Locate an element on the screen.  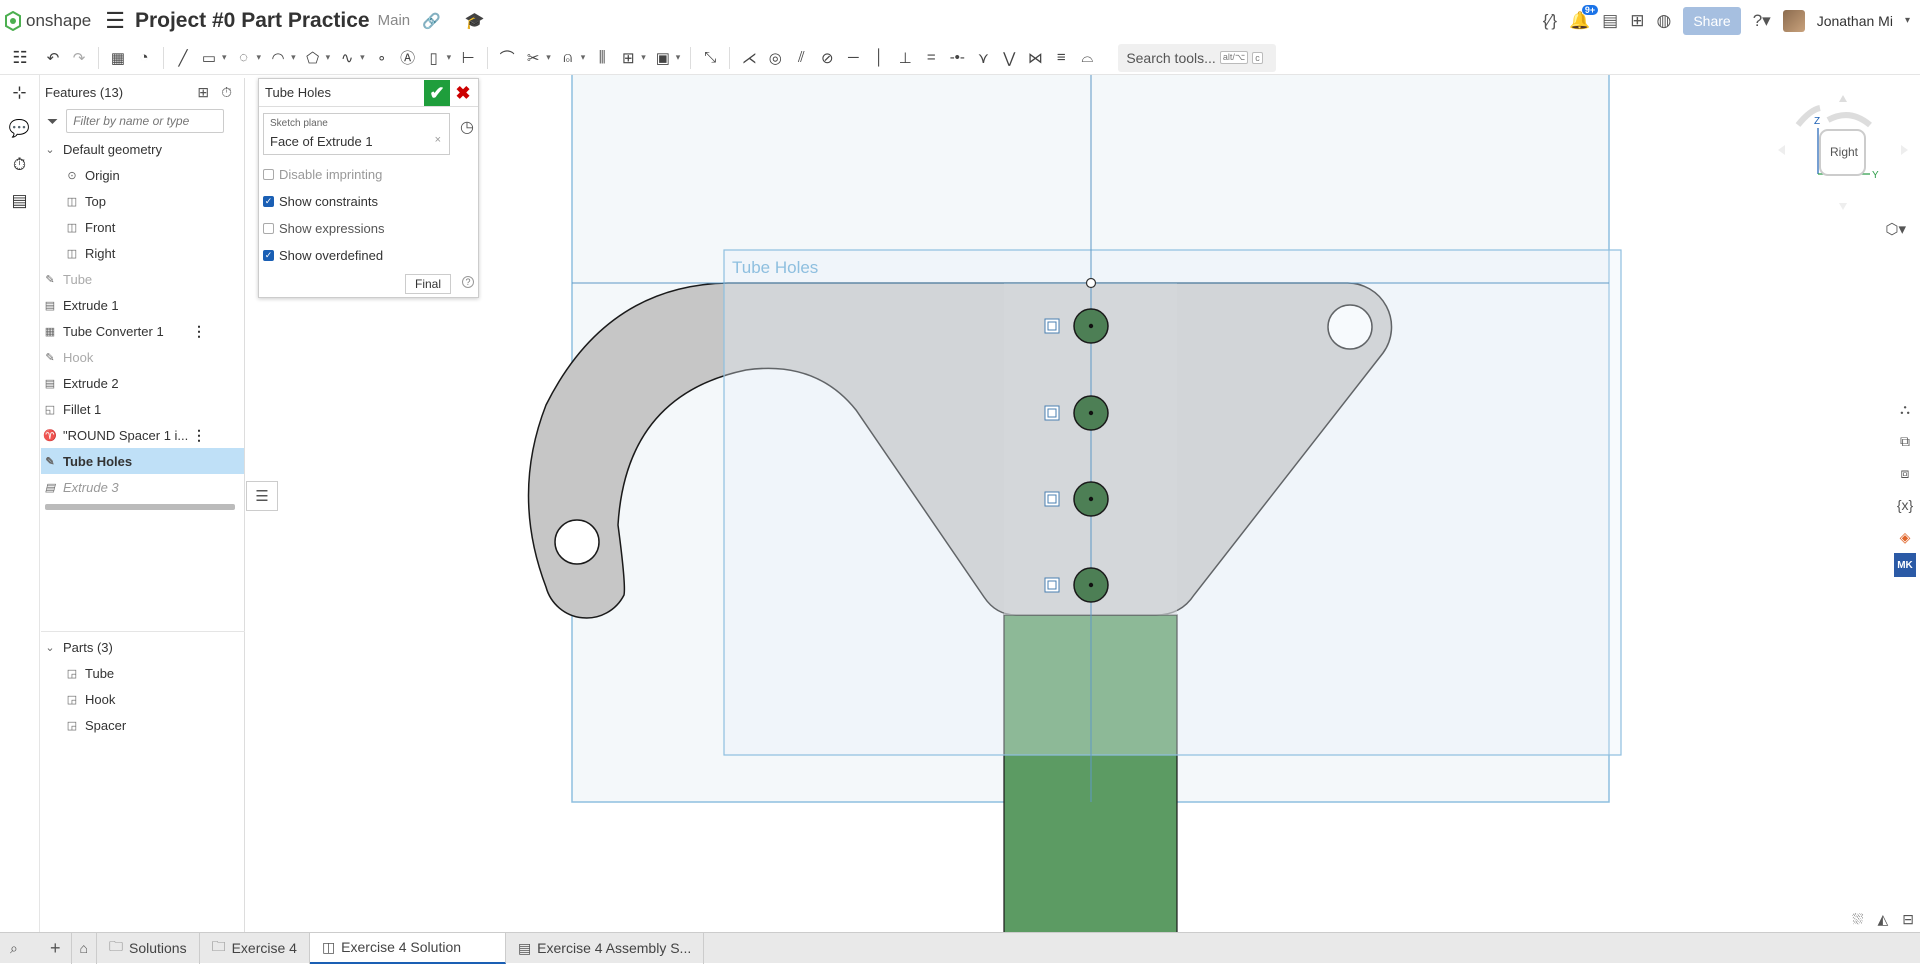
pattern-tool-icon: ⊞ is located at coordinates (628, 58).